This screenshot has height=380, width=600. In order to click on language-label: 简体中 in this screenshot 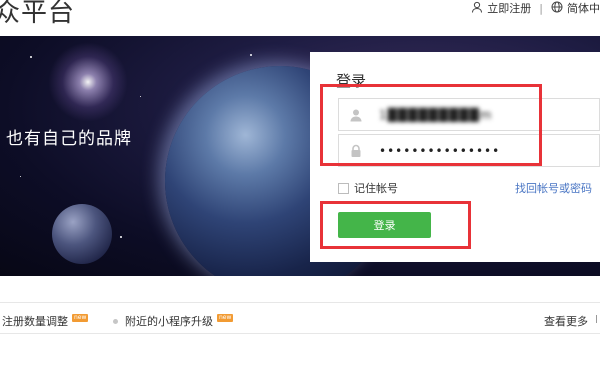, I will do `click(583, 8)`.